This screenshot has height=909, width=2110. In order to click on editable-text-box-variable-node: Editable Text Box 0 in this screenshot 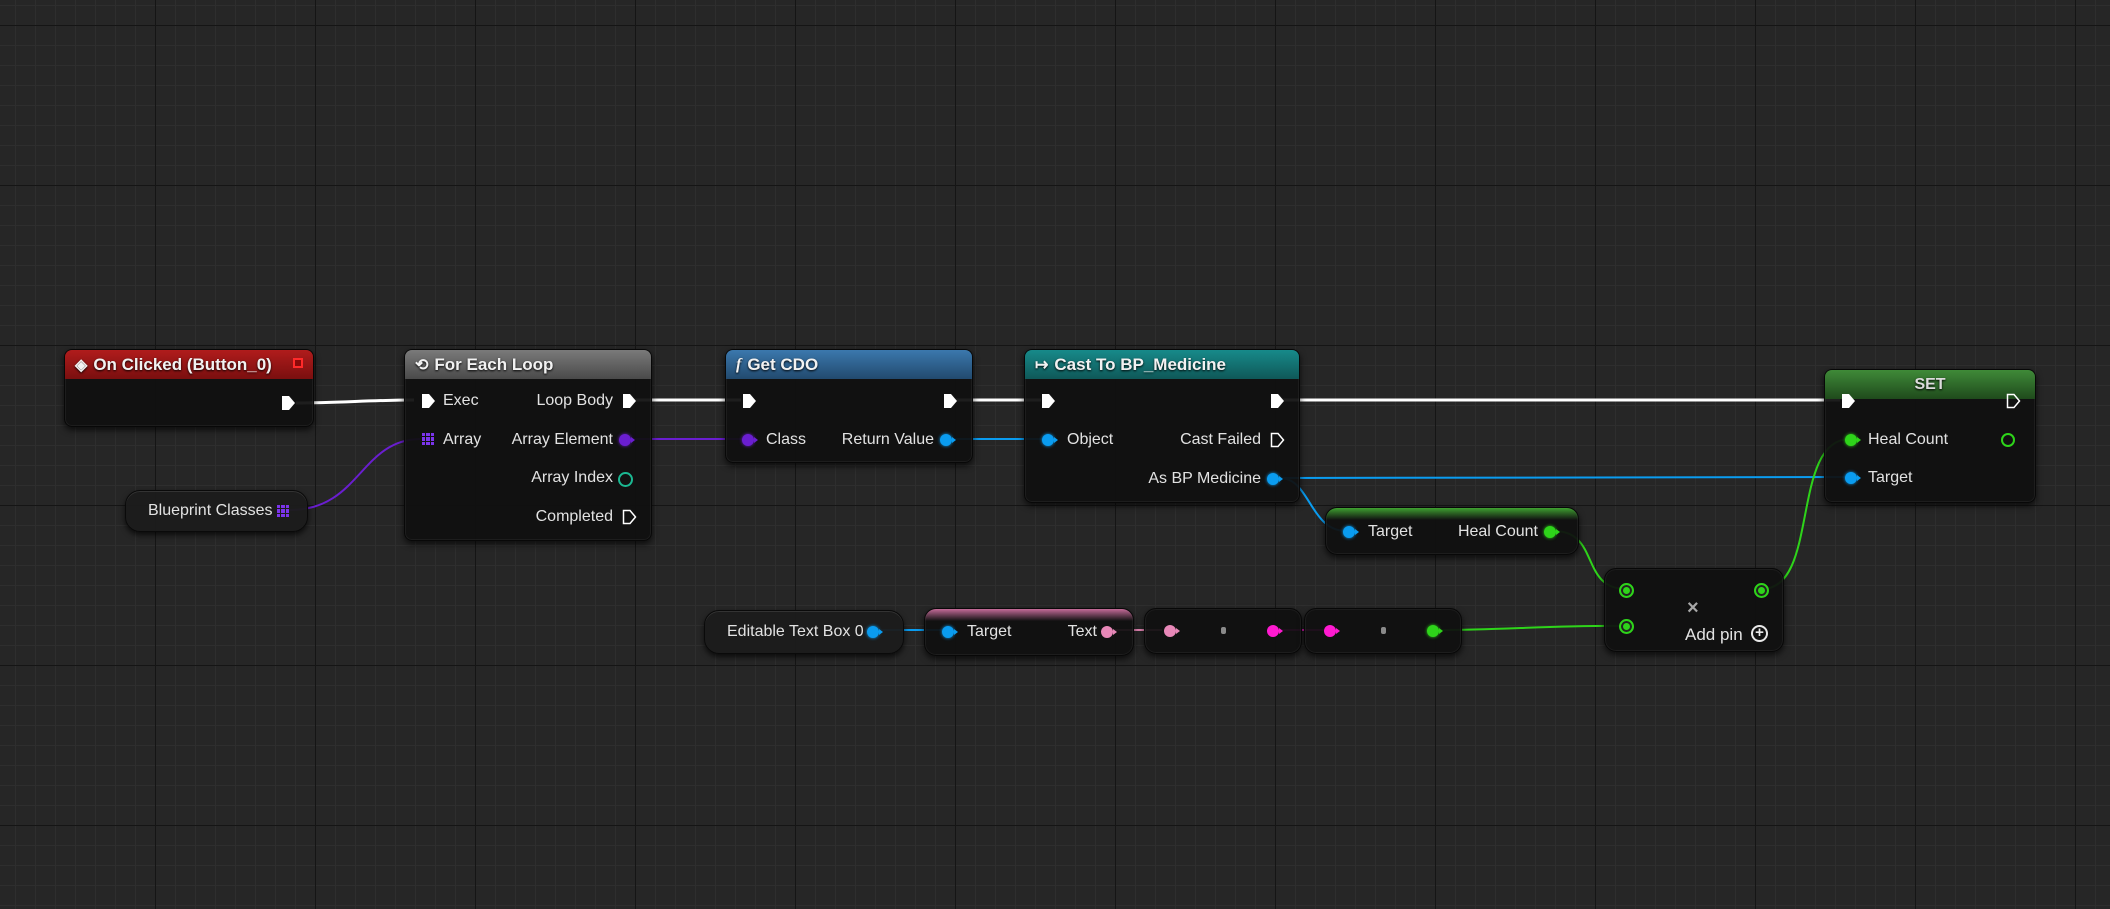, I will do `click(804, 632)`.